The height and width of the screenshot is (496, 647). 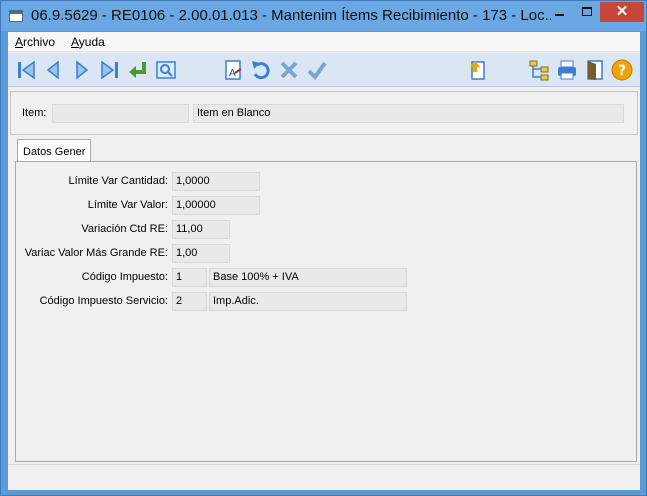 I want to click on toolbar: A ?, so click(x=324, y=70).